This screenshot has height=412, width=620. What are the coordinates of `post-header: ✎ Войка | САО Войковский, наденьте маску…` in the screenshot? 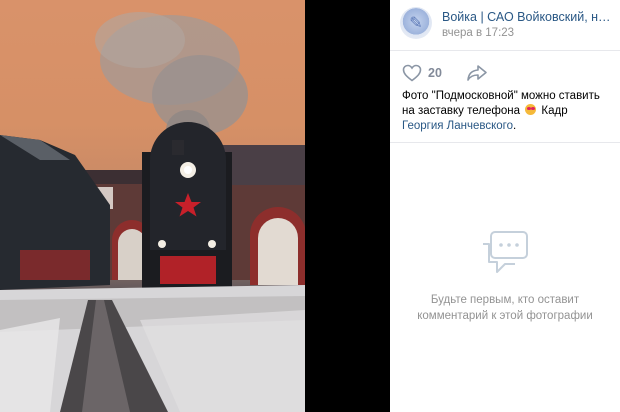 It's located at (505, 23).